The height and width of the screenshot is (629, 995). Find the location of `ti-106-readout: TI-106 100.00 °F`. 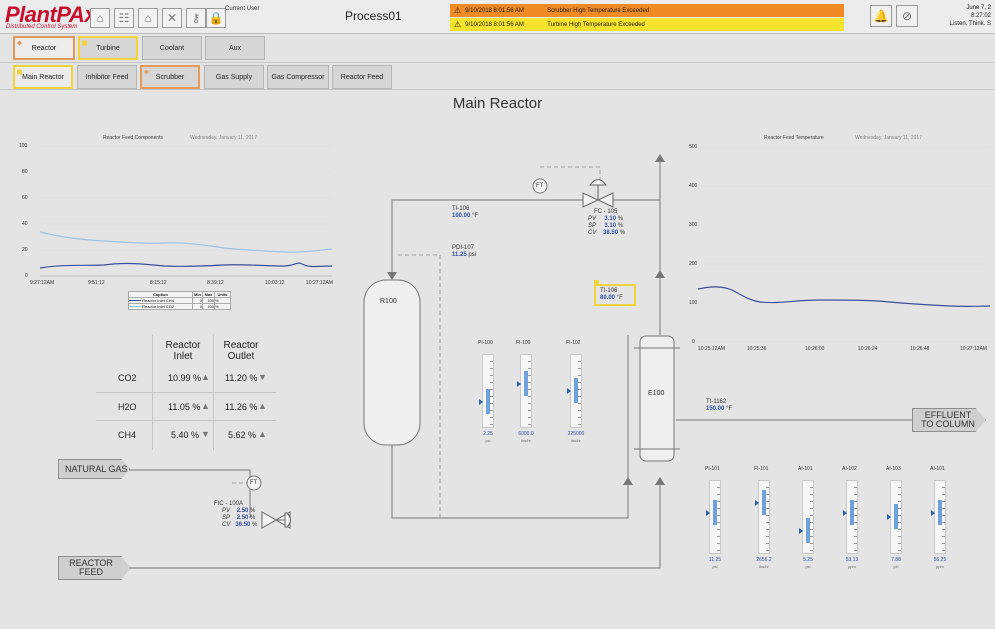

ti-106-readout: TI-106 100.00 °F is located at coordinates (465, 213).